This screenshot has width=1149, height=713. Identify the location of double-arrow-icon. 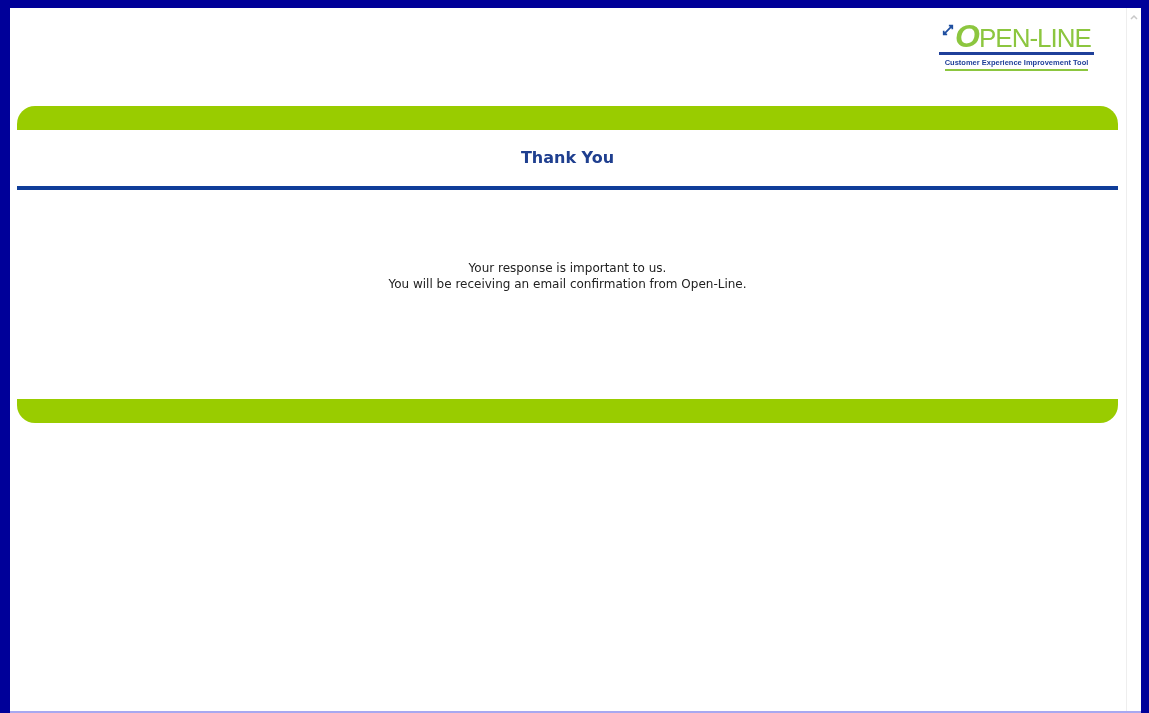
(948, 30).